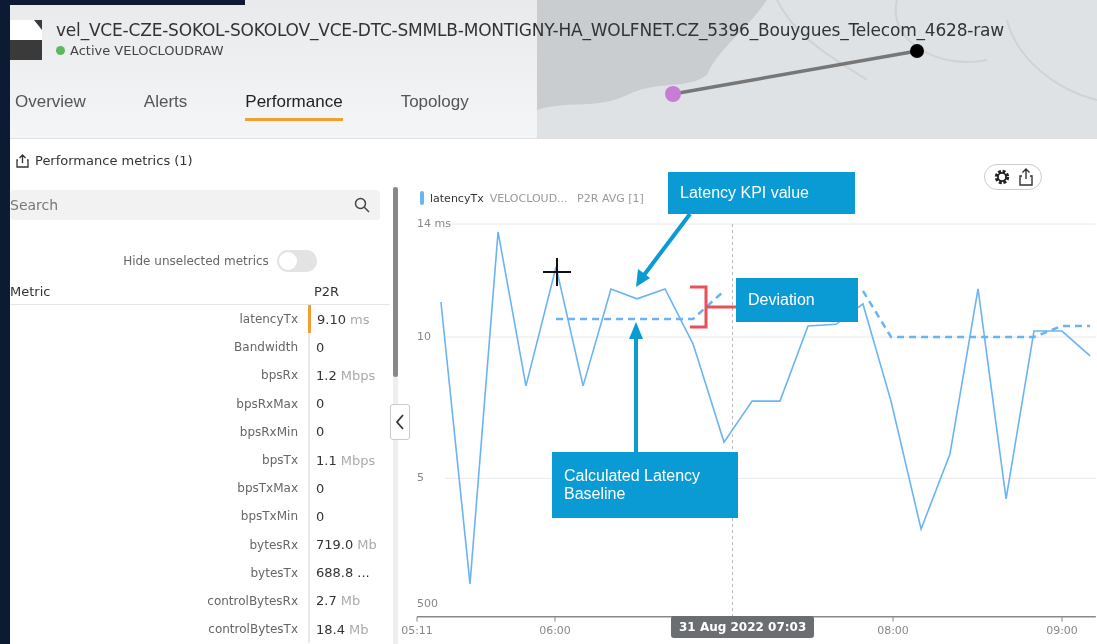 This screenshot has height=644, width=1097. Describe the element at coordinates (555, 630) in the screenshot. I see `x-axis-label: 06:00` at that location.